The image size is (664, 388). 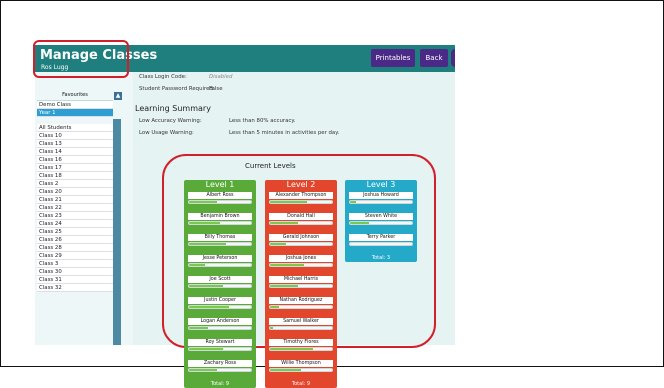 I want to click on student-card: Joshua Jones, so click(x=301, y=263).